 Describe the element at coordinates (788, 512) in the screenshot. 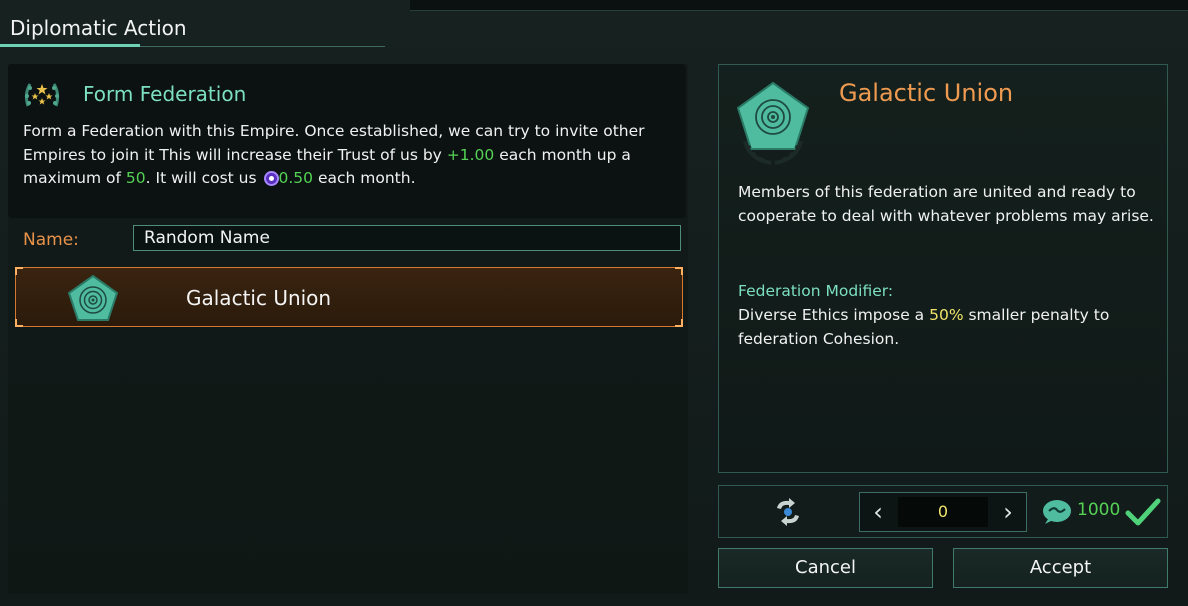

I see `trade-exchange-icon` at that location.